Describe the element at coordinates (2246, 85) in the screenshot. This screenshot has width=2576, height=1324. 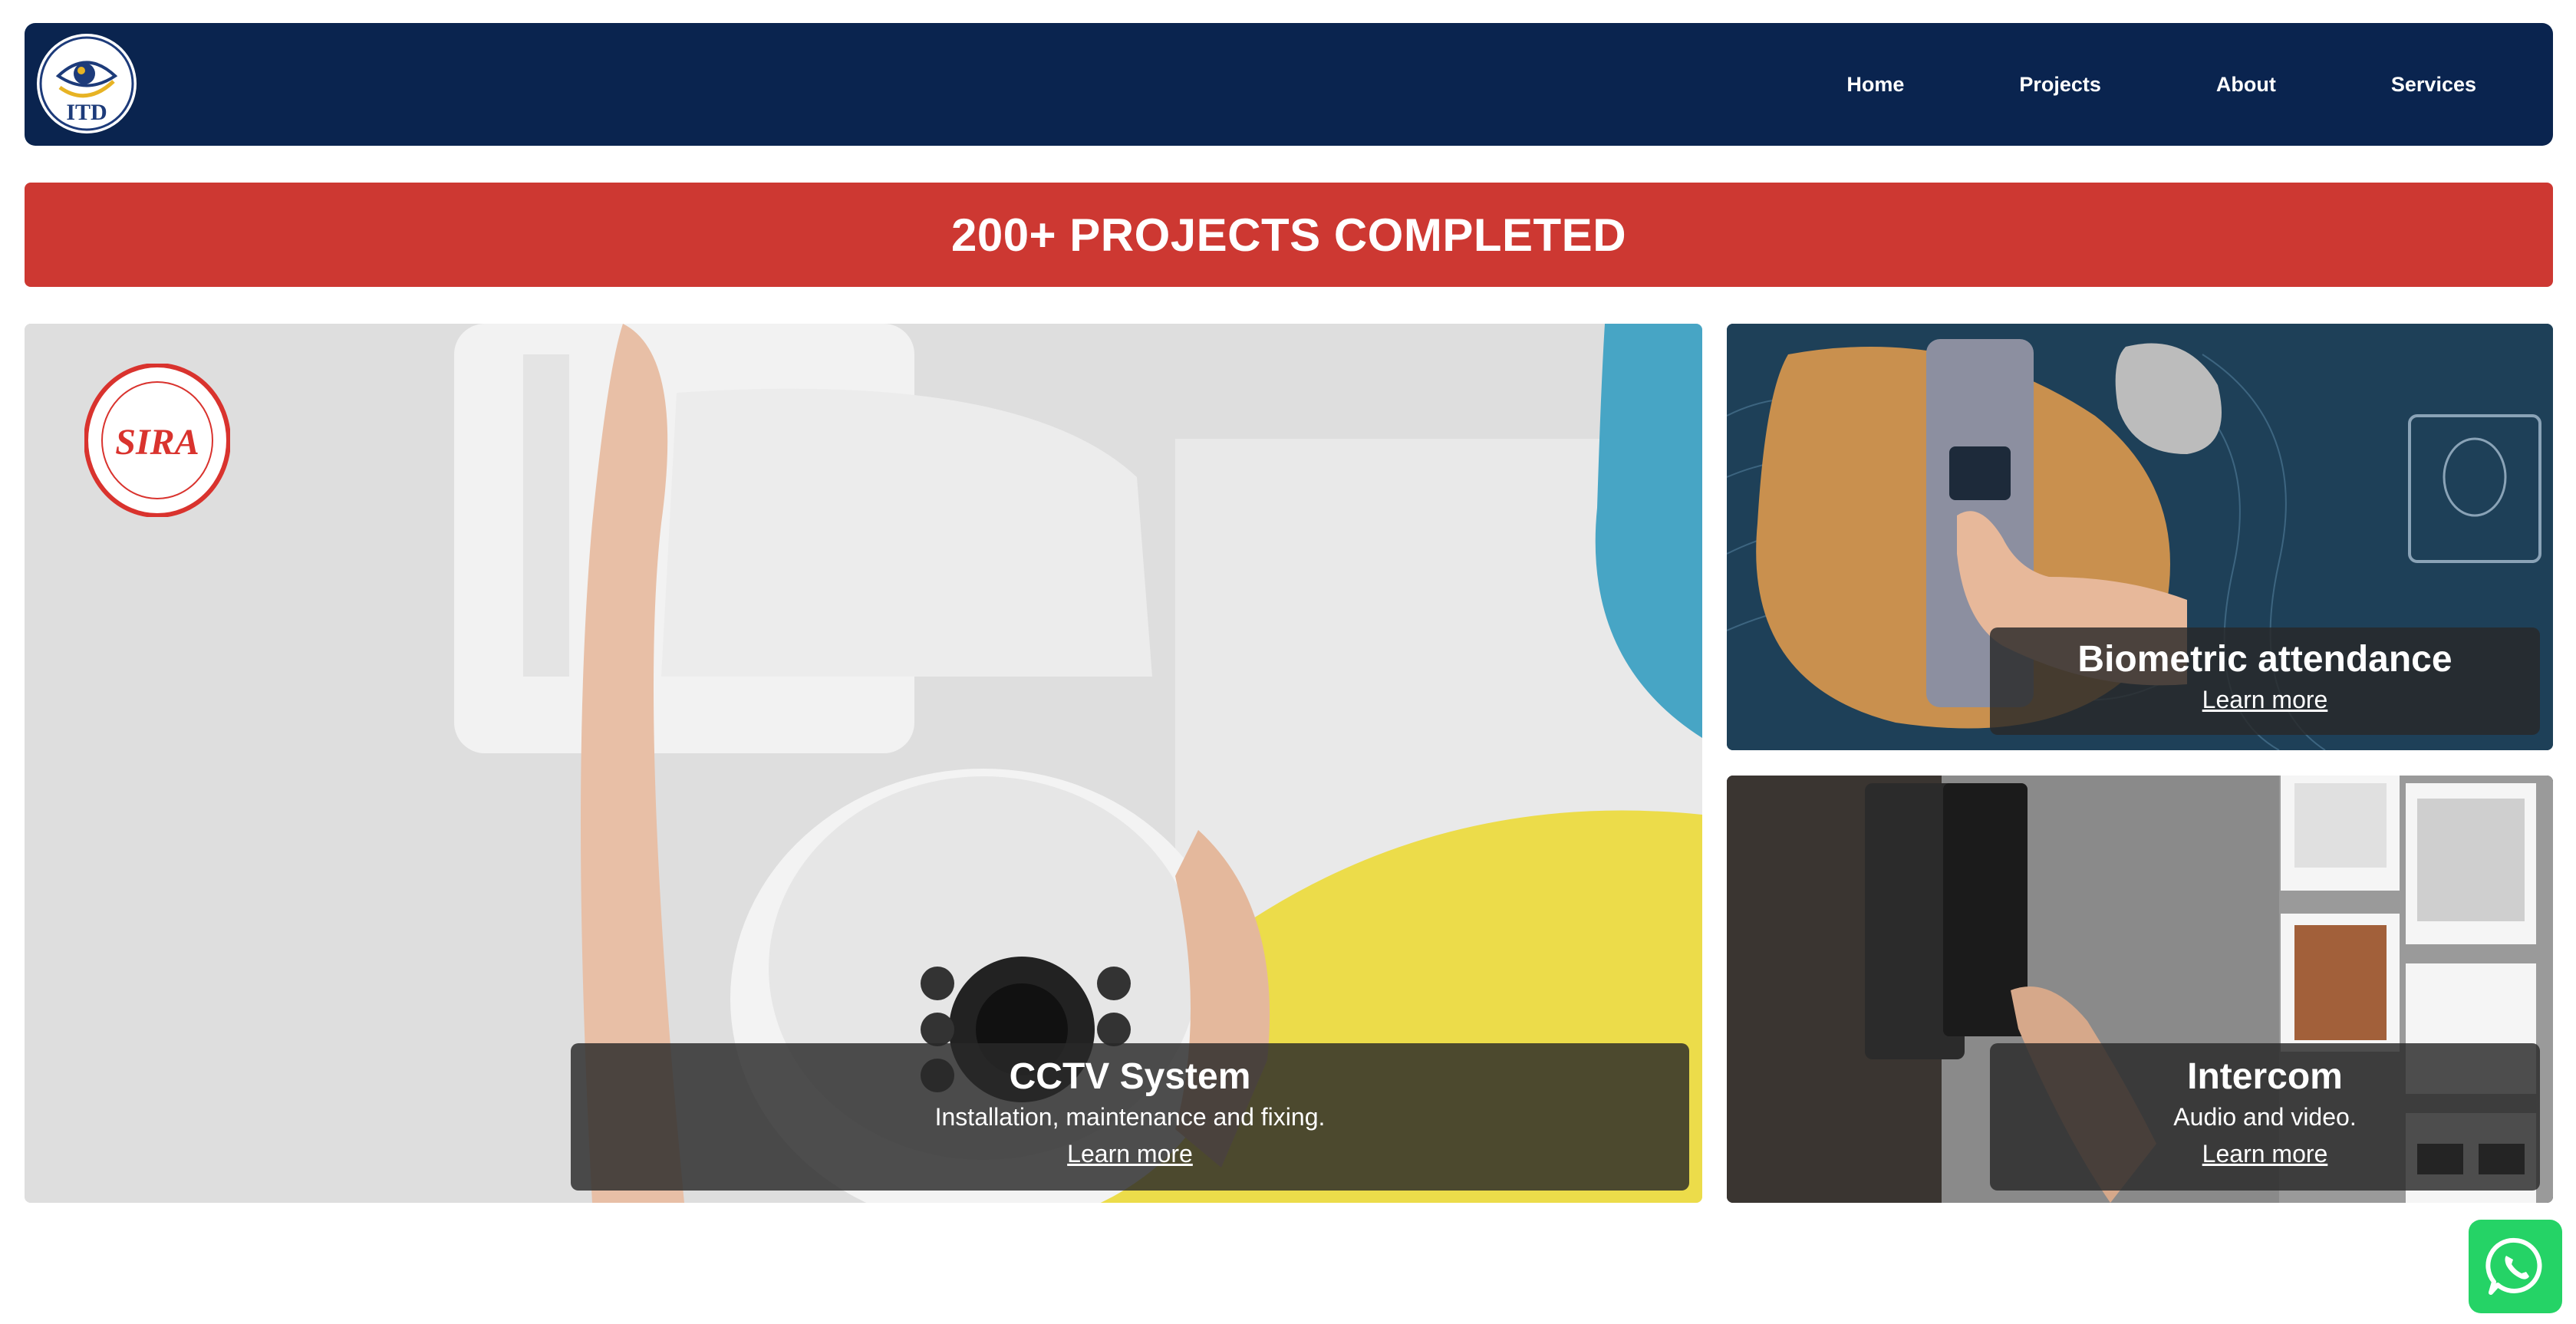
I see `nav-link-about: About` at that location.